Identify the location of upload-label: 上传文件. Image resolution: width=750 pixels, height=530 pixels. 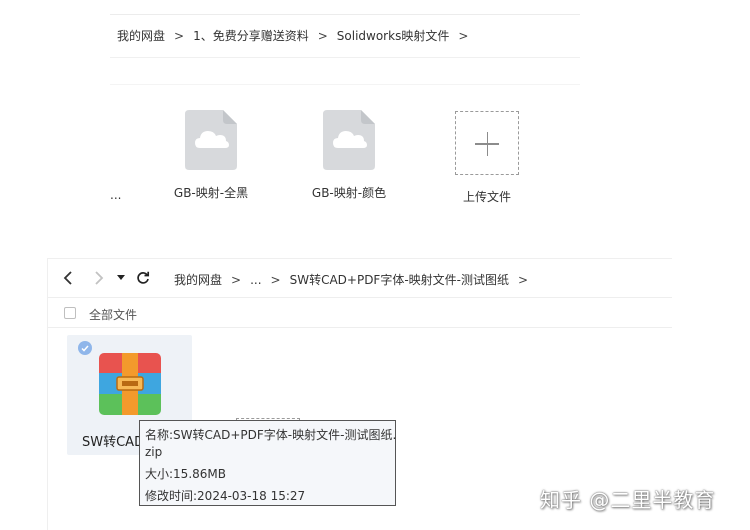
(486, 197).